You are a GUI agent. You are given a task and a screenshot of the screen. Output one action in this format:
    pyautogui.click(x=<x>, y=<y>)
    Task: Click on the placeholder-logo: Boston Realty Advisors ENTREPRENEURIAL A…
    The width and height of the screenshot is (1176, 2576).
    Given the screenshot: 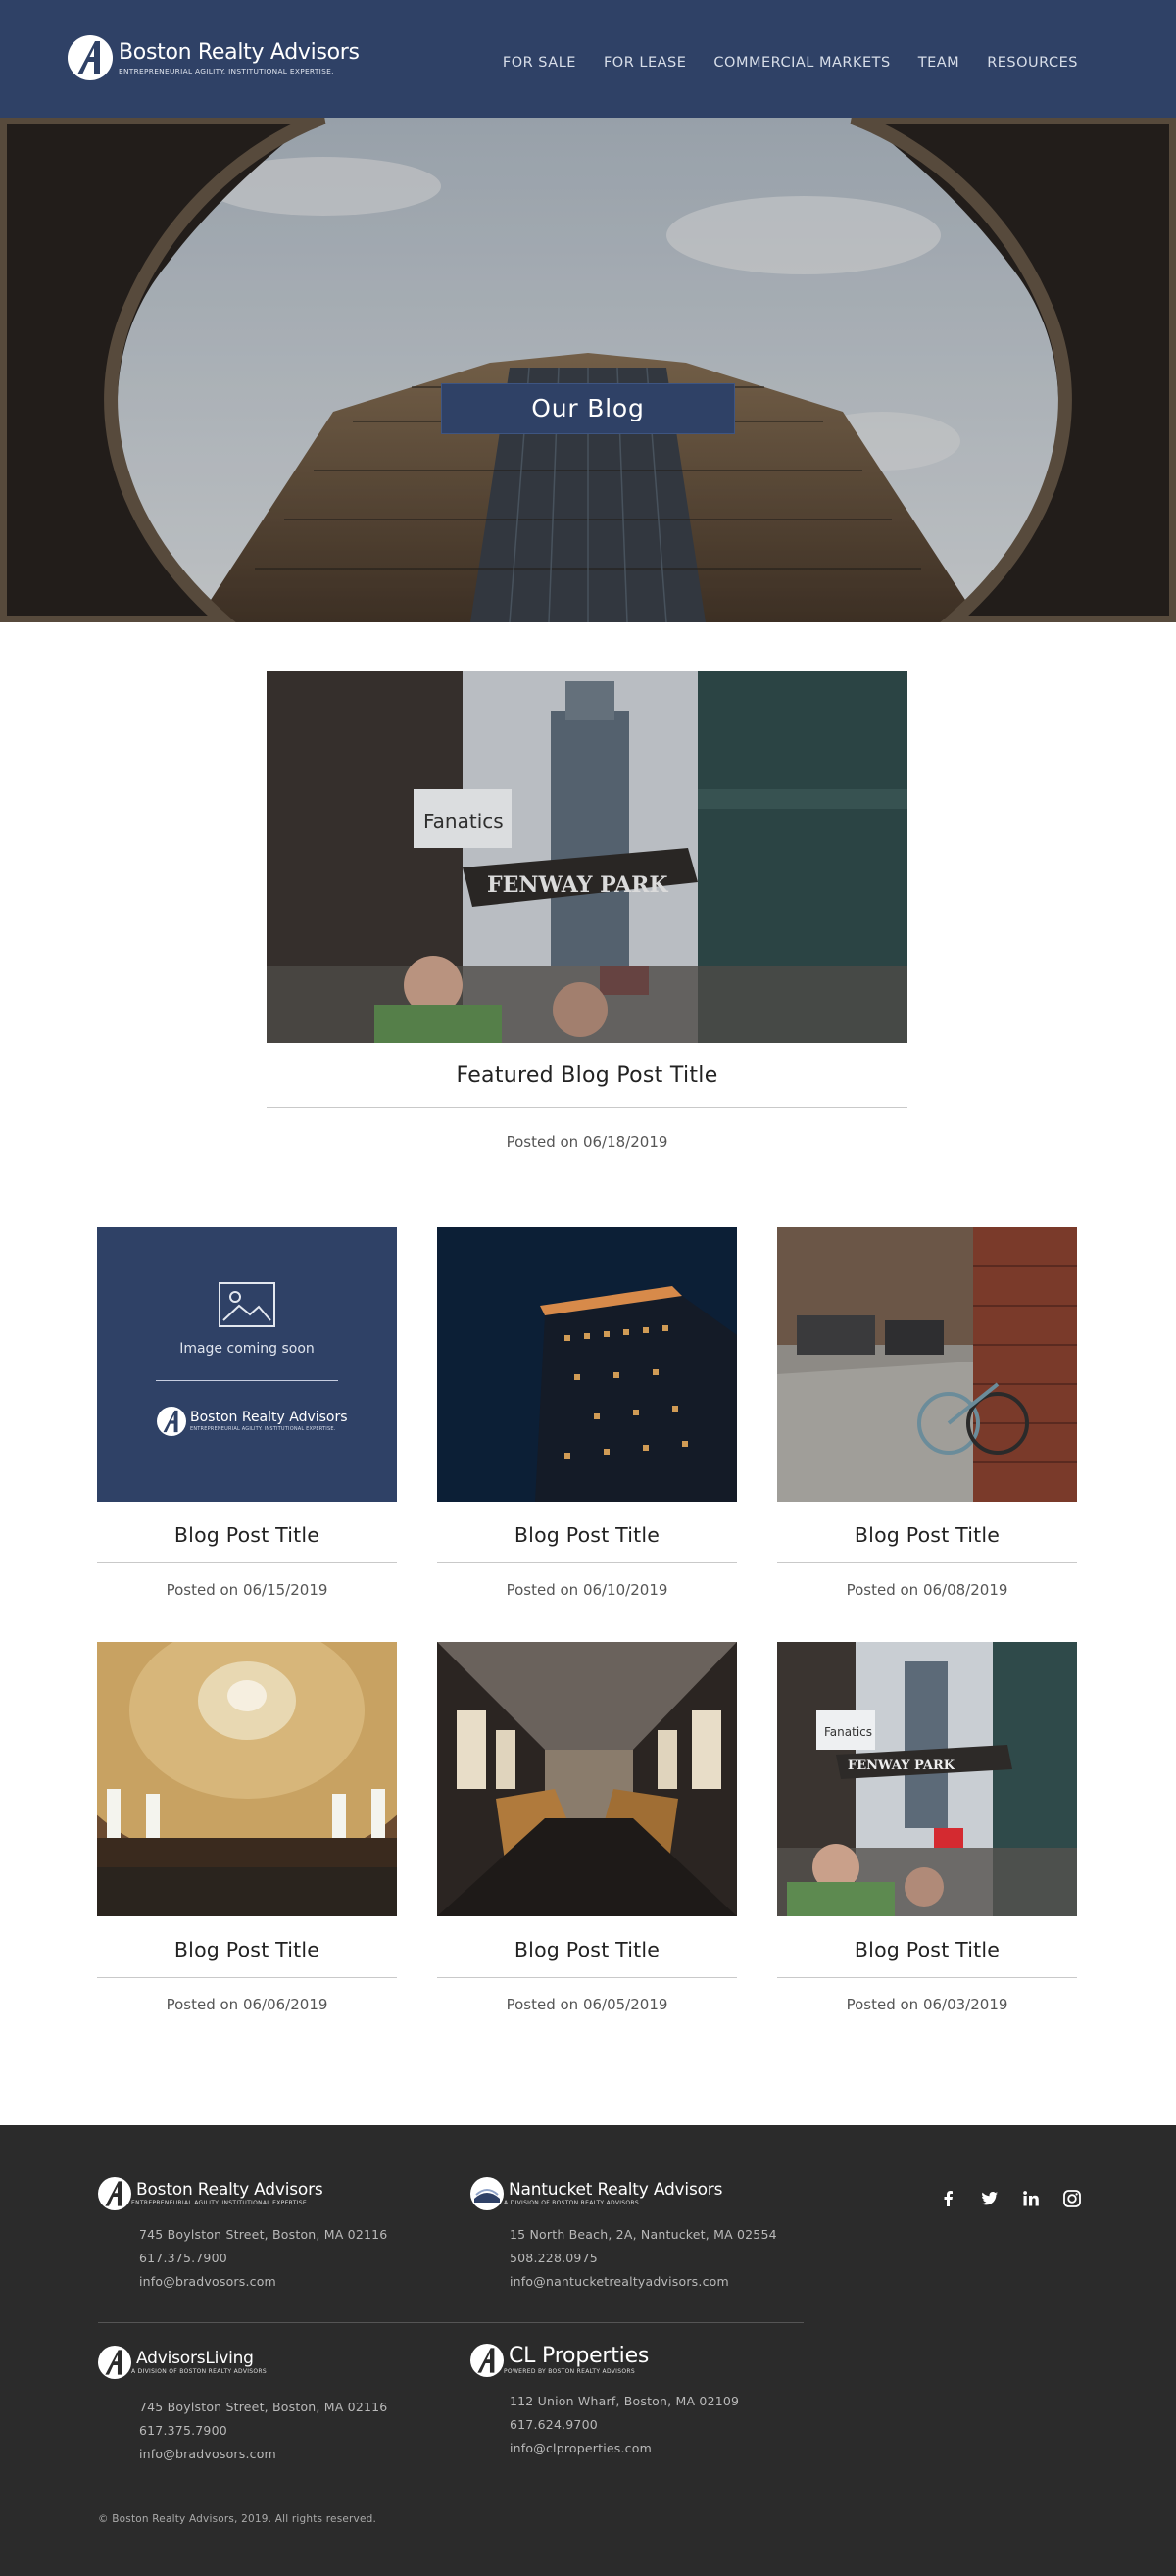 What is the action you would take?
    pyautogui.click(x=253, y=1421)
    